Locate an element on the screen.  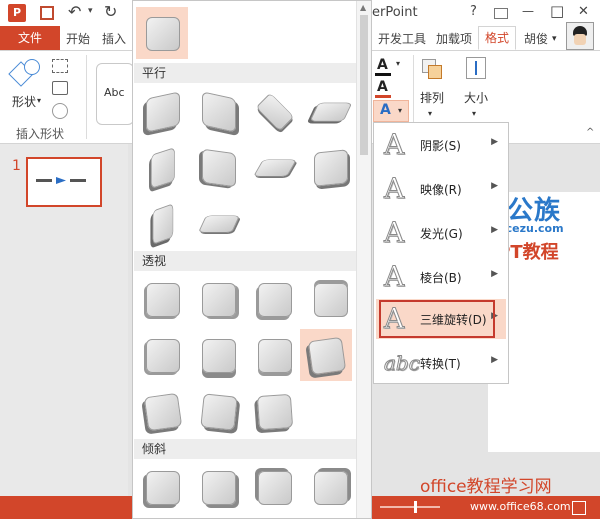
menu-item-bevel: A 棱台(B) ▶ is located at coordinates (441, 277).